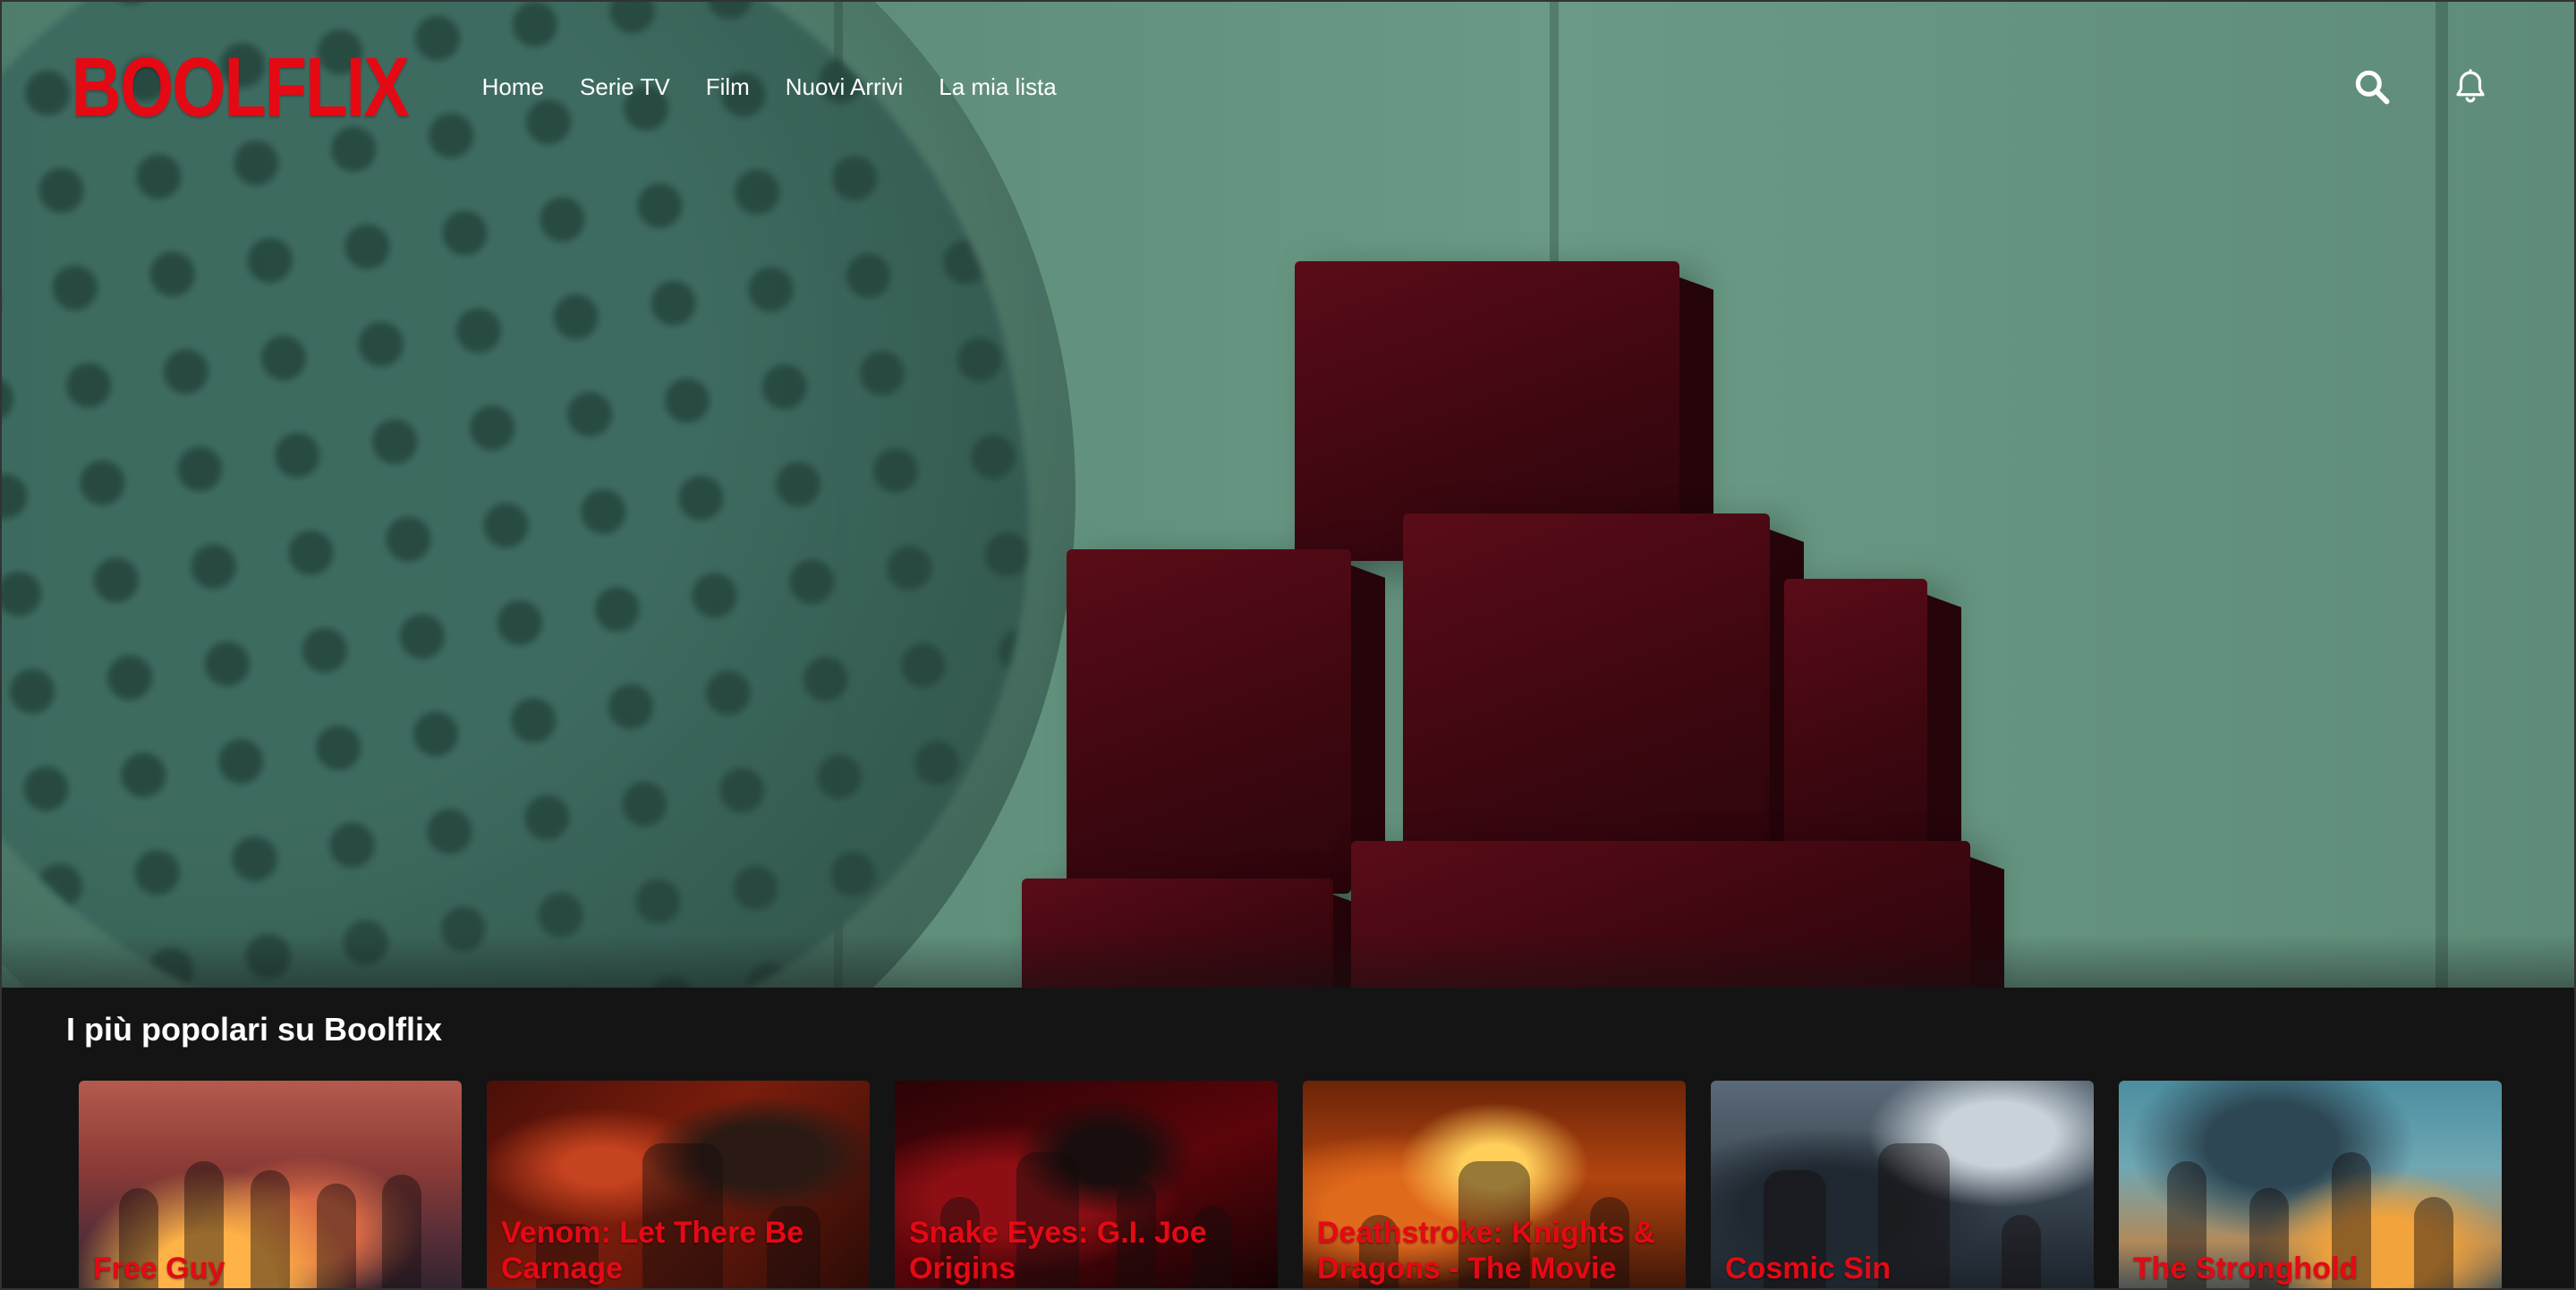 The height and width of the screenshot is (1290, 2576). I want to click on movie-title: Venom: Let There Be Carnage, so click(652, 1251).